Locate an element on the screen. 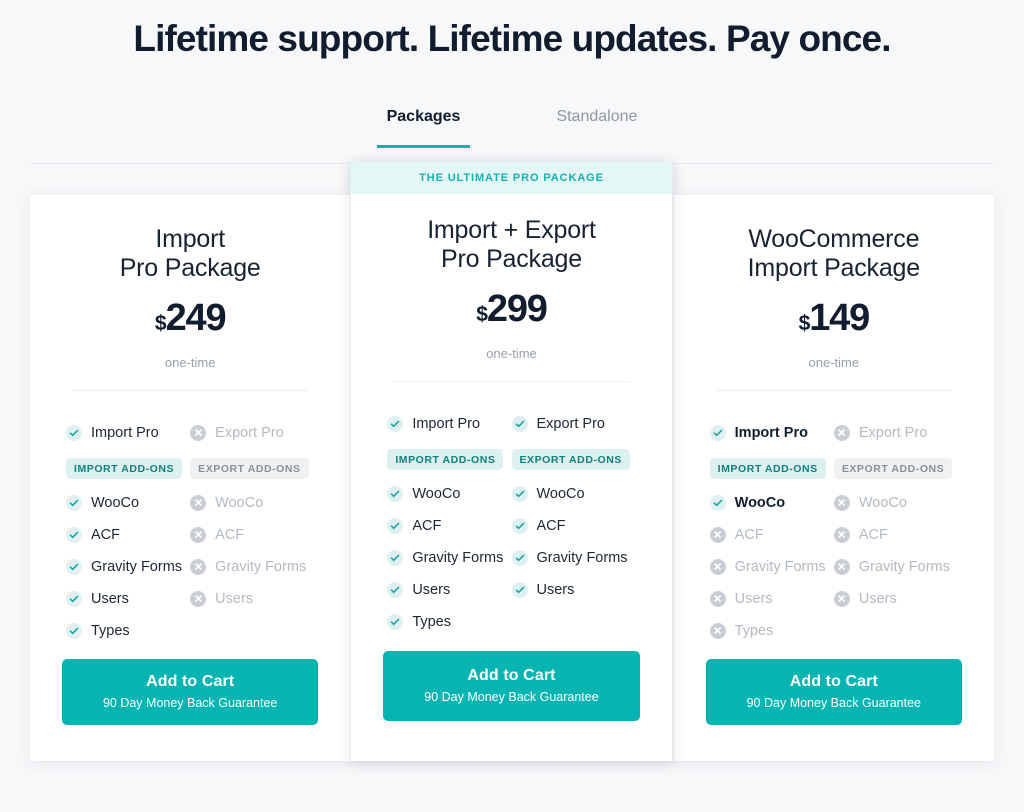 This screenshot has width=1024, height=812. card-title-line-1: Import + Export is located at coordinates (511, 230).